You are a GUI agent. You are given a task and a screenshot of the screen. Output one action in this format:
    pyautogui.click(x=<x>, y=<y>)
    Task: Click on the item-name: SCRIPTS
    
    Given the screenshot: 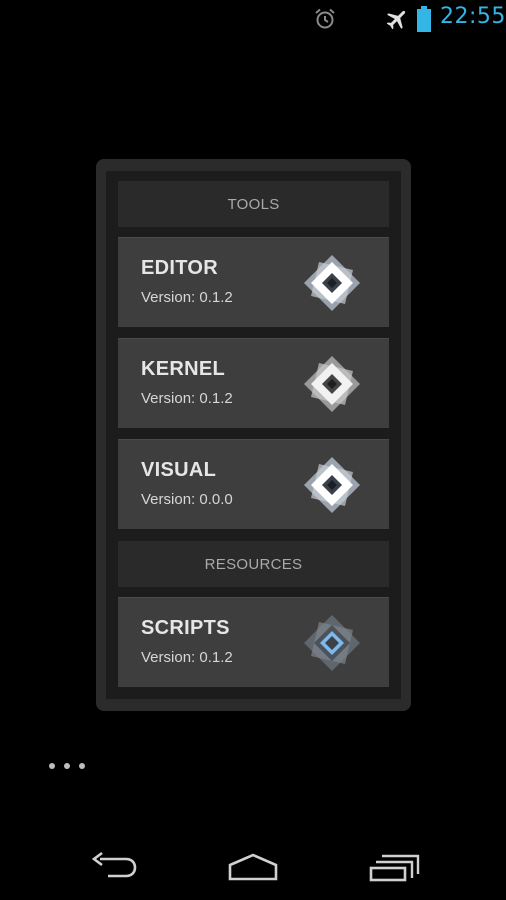 What is the action you would take?
    pyautogui.click(x=185, y=628)
    